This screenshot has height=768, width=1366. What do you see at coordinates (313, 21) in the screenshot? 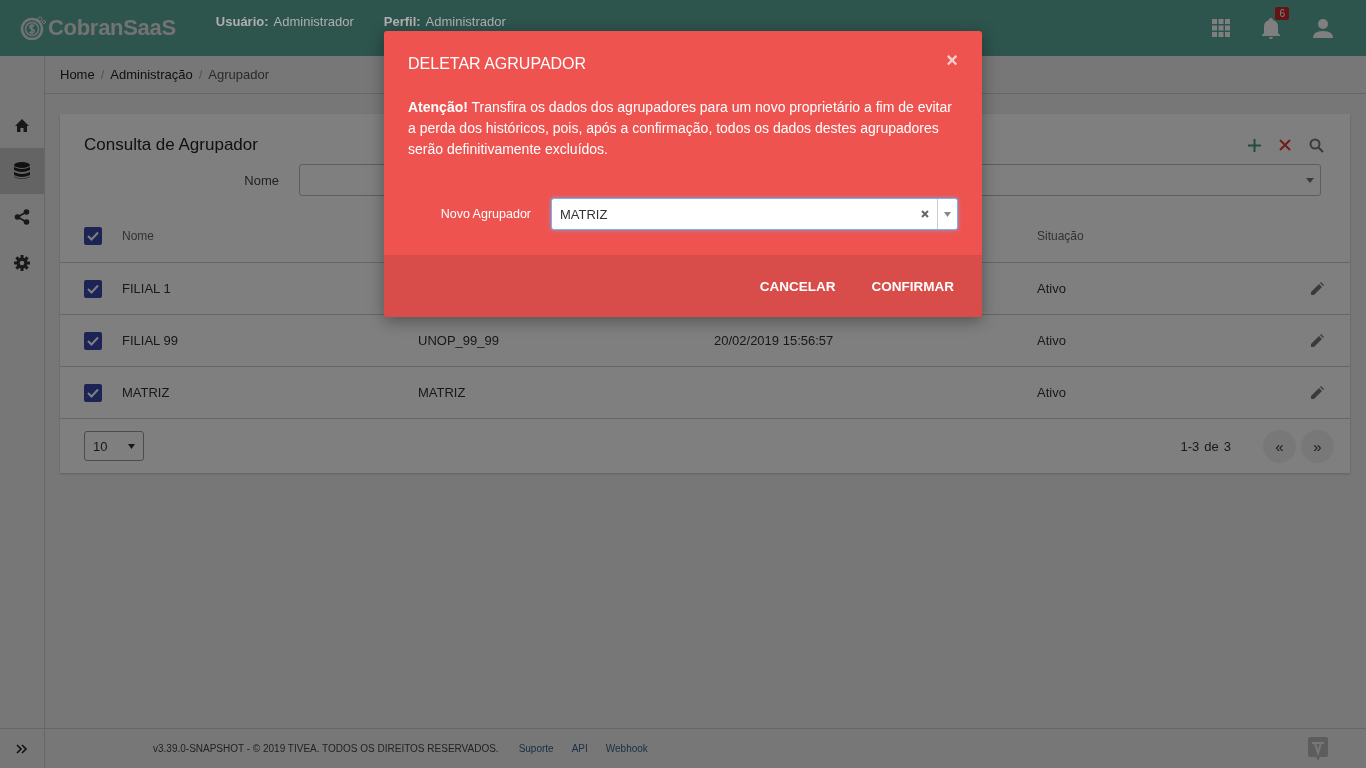
I see `user-name: Administrador` at bounding box center [313, 21].